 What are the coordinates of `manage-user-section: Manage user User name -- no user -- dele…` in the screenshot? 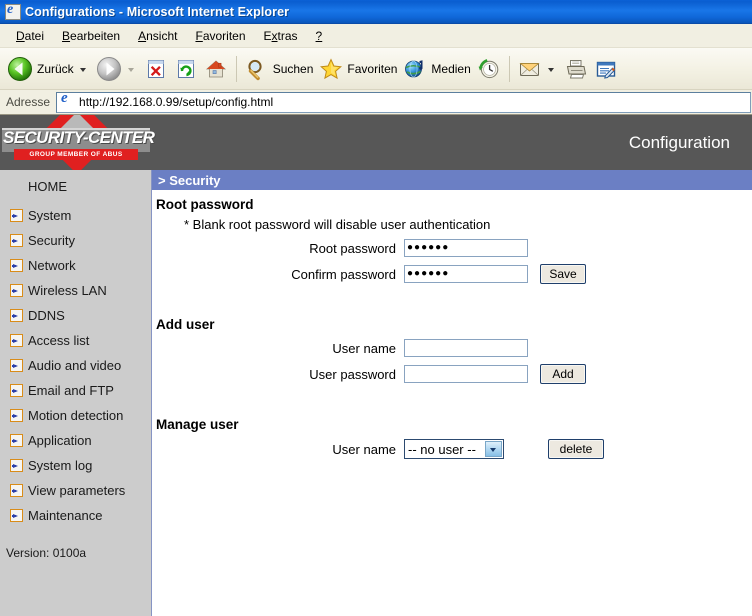 It's located at (452, 434).